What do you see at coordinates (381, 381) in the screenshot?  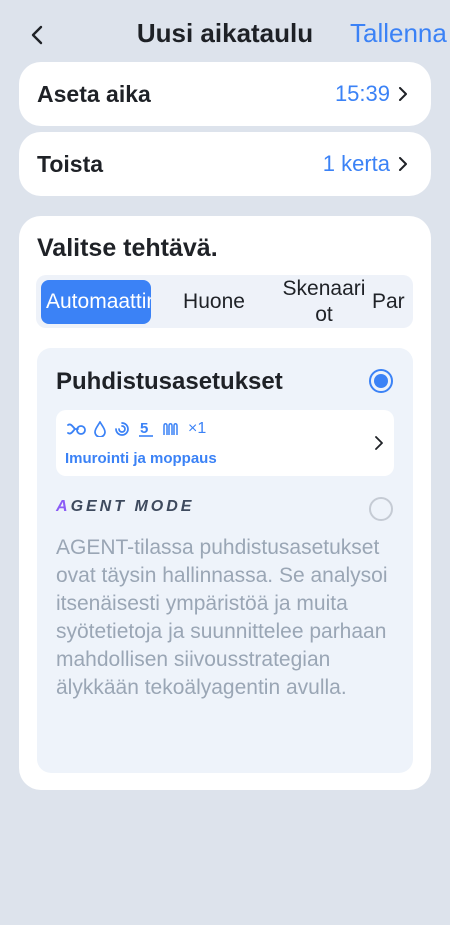 I see `cleaning-settings-radio` at bounding box center [381, 381].